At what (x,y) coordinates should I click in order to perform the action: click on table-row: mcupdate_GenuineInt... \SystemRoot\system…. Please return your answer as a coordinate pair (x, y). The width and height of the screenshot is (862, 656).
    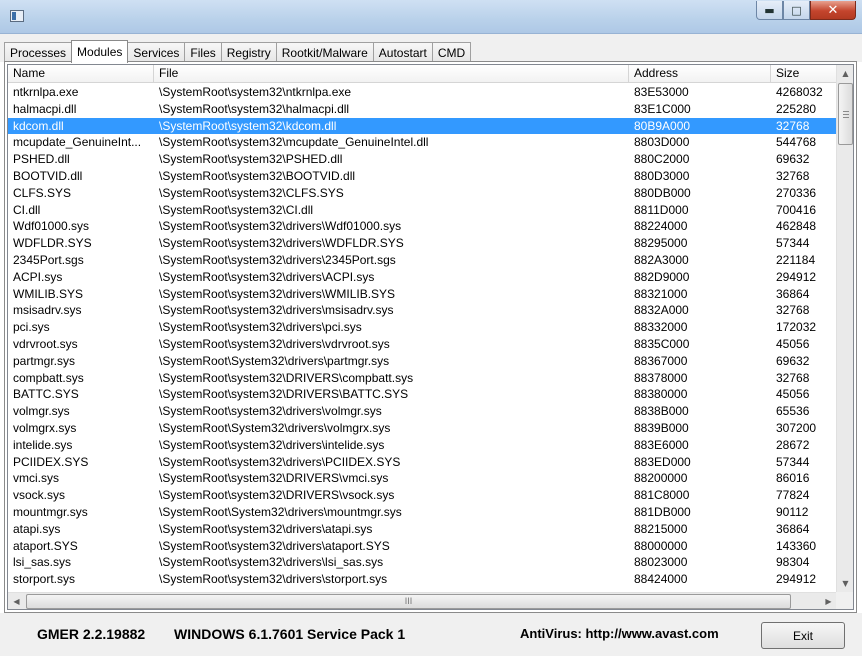
    Looking at the image, I should click on (422, 142).